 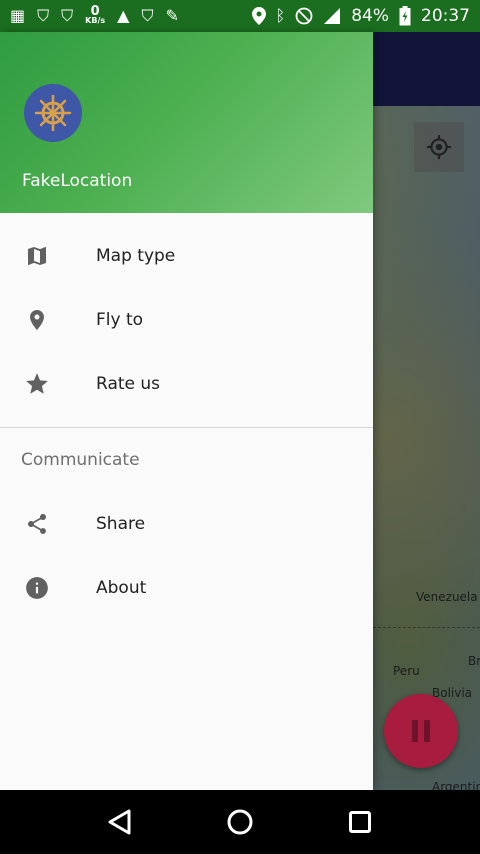 I want to click on menu-item-label: Rate us, so click(x=128, y=384).